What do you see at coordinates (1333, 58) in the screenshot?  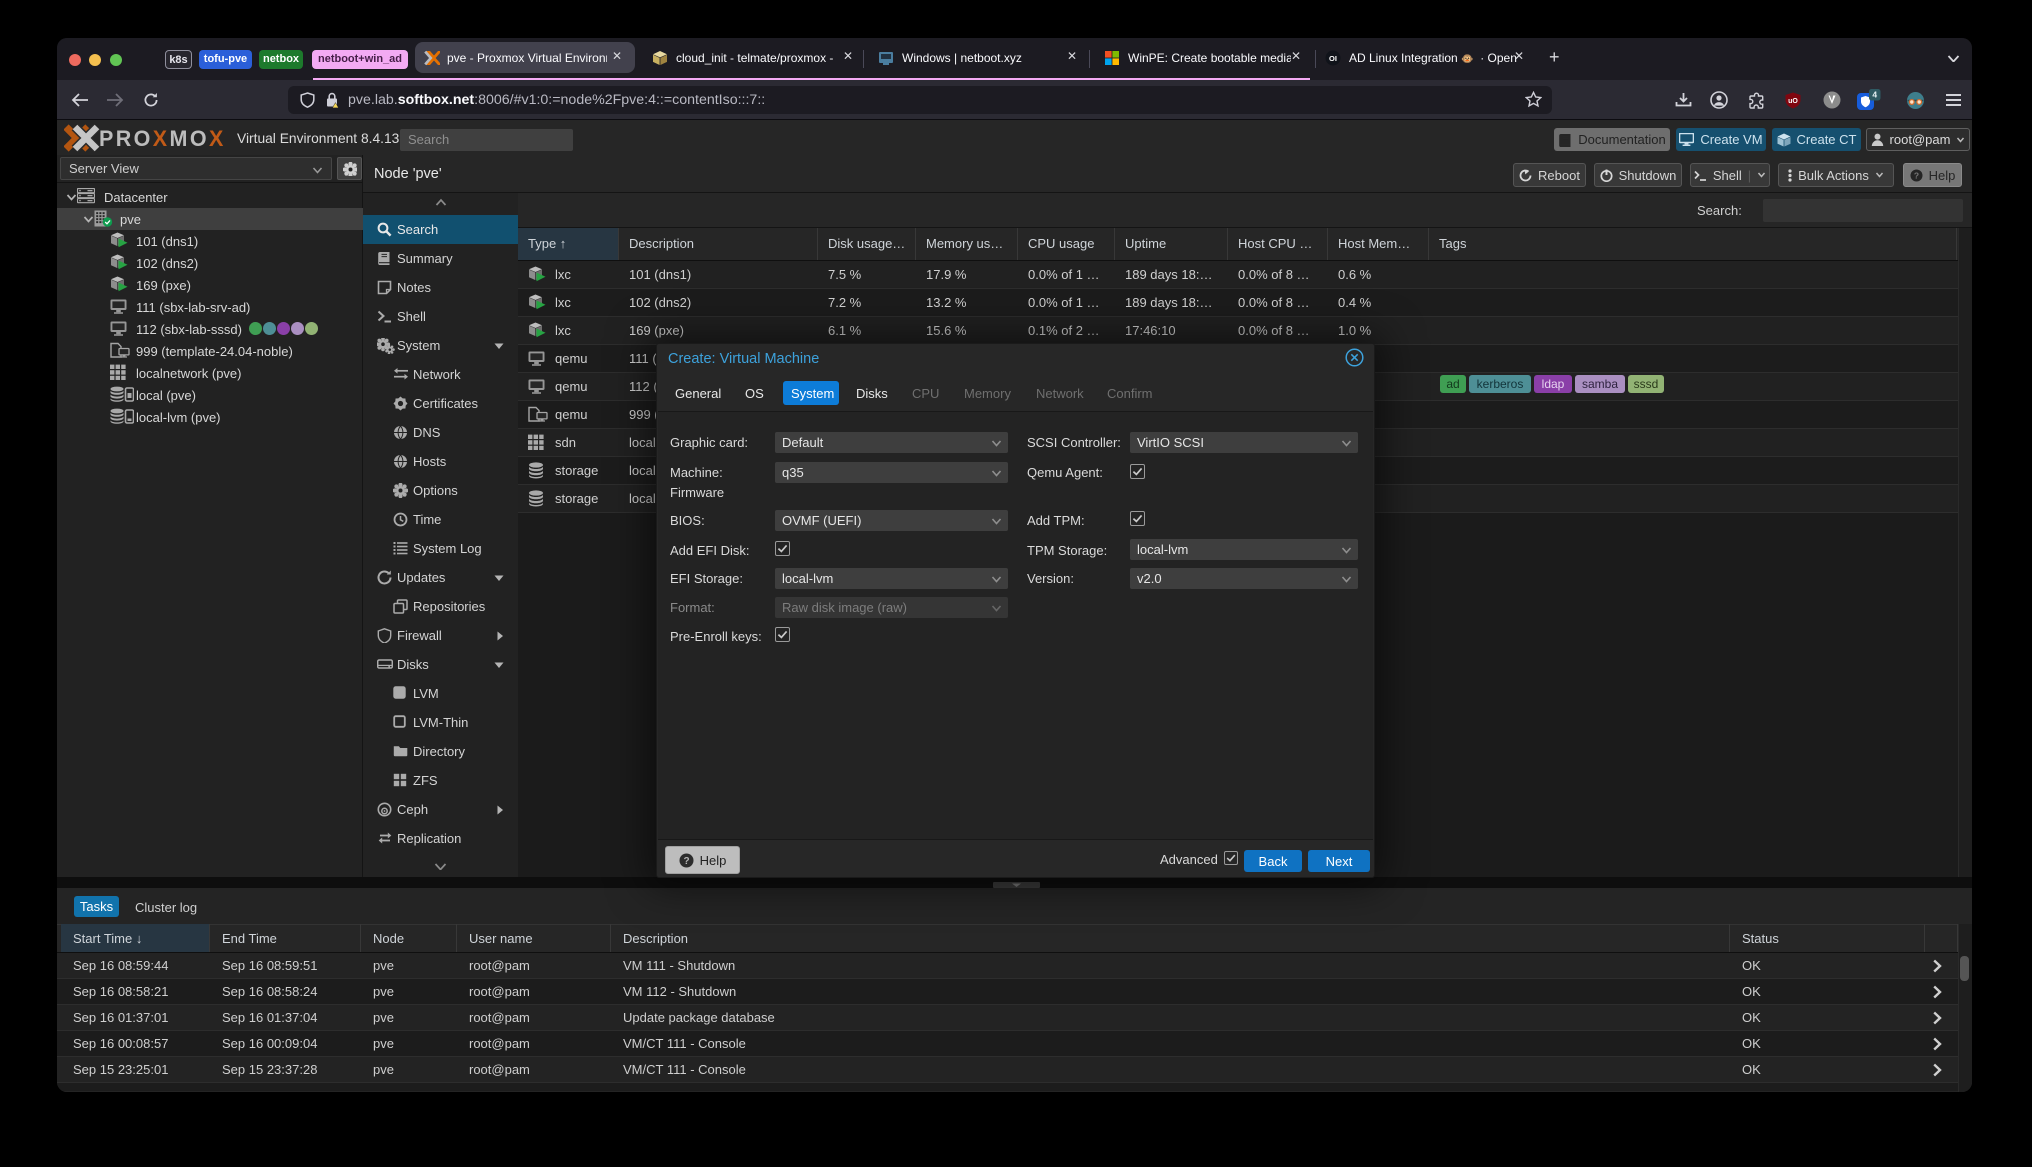 I see `svg-text: OI` at bounding box center [1333, 58].